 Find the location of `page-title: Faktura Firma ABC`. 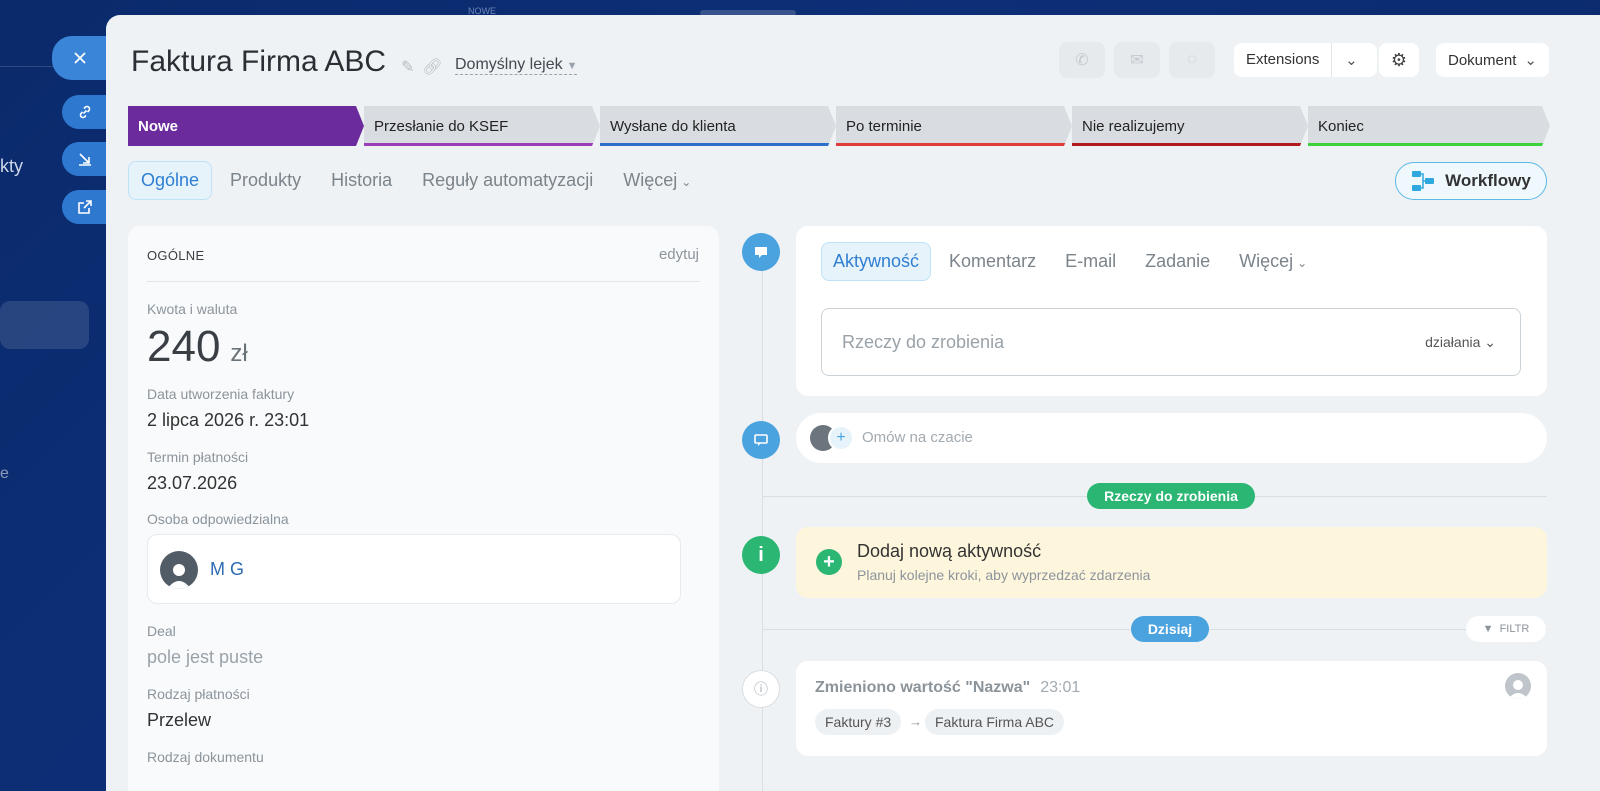

page-title: Faktura Firma ABC is located at coordinates (259, 61).